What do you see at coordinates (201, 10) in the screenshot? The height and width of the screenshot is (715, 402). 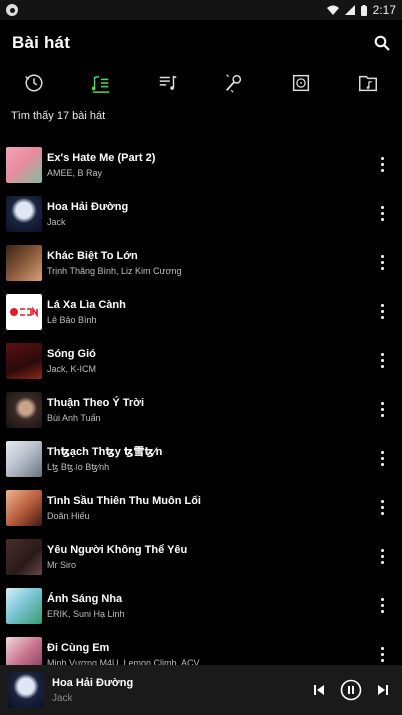 I see `status-bar: 2:17` at bounding box center [201, 10].